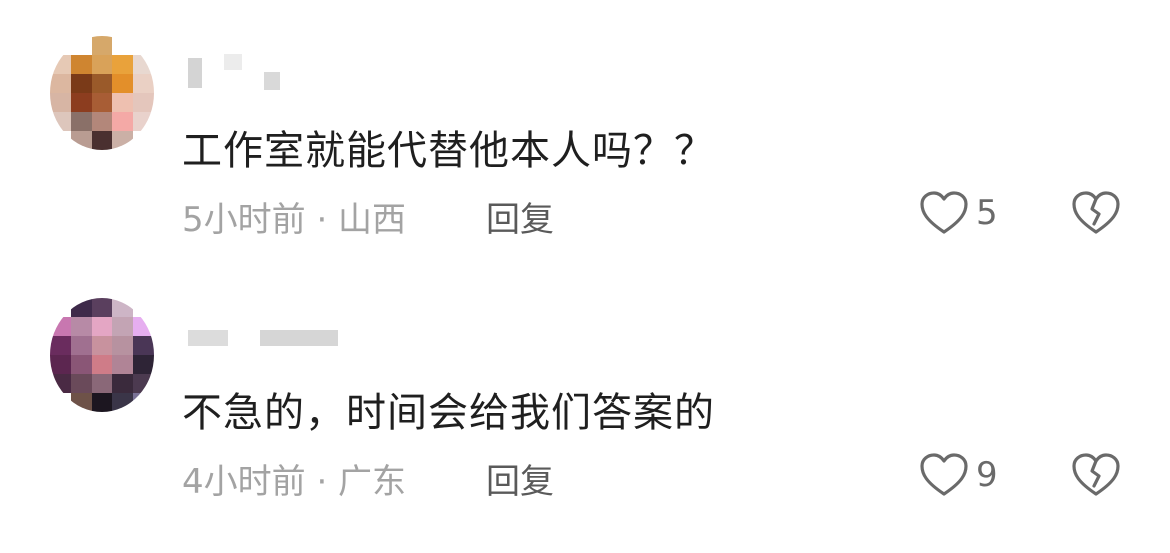  Describe the element at coordinates (294, 220) in the screenshot. I see `comment-meta: 5小时前 · 山西` at that location.